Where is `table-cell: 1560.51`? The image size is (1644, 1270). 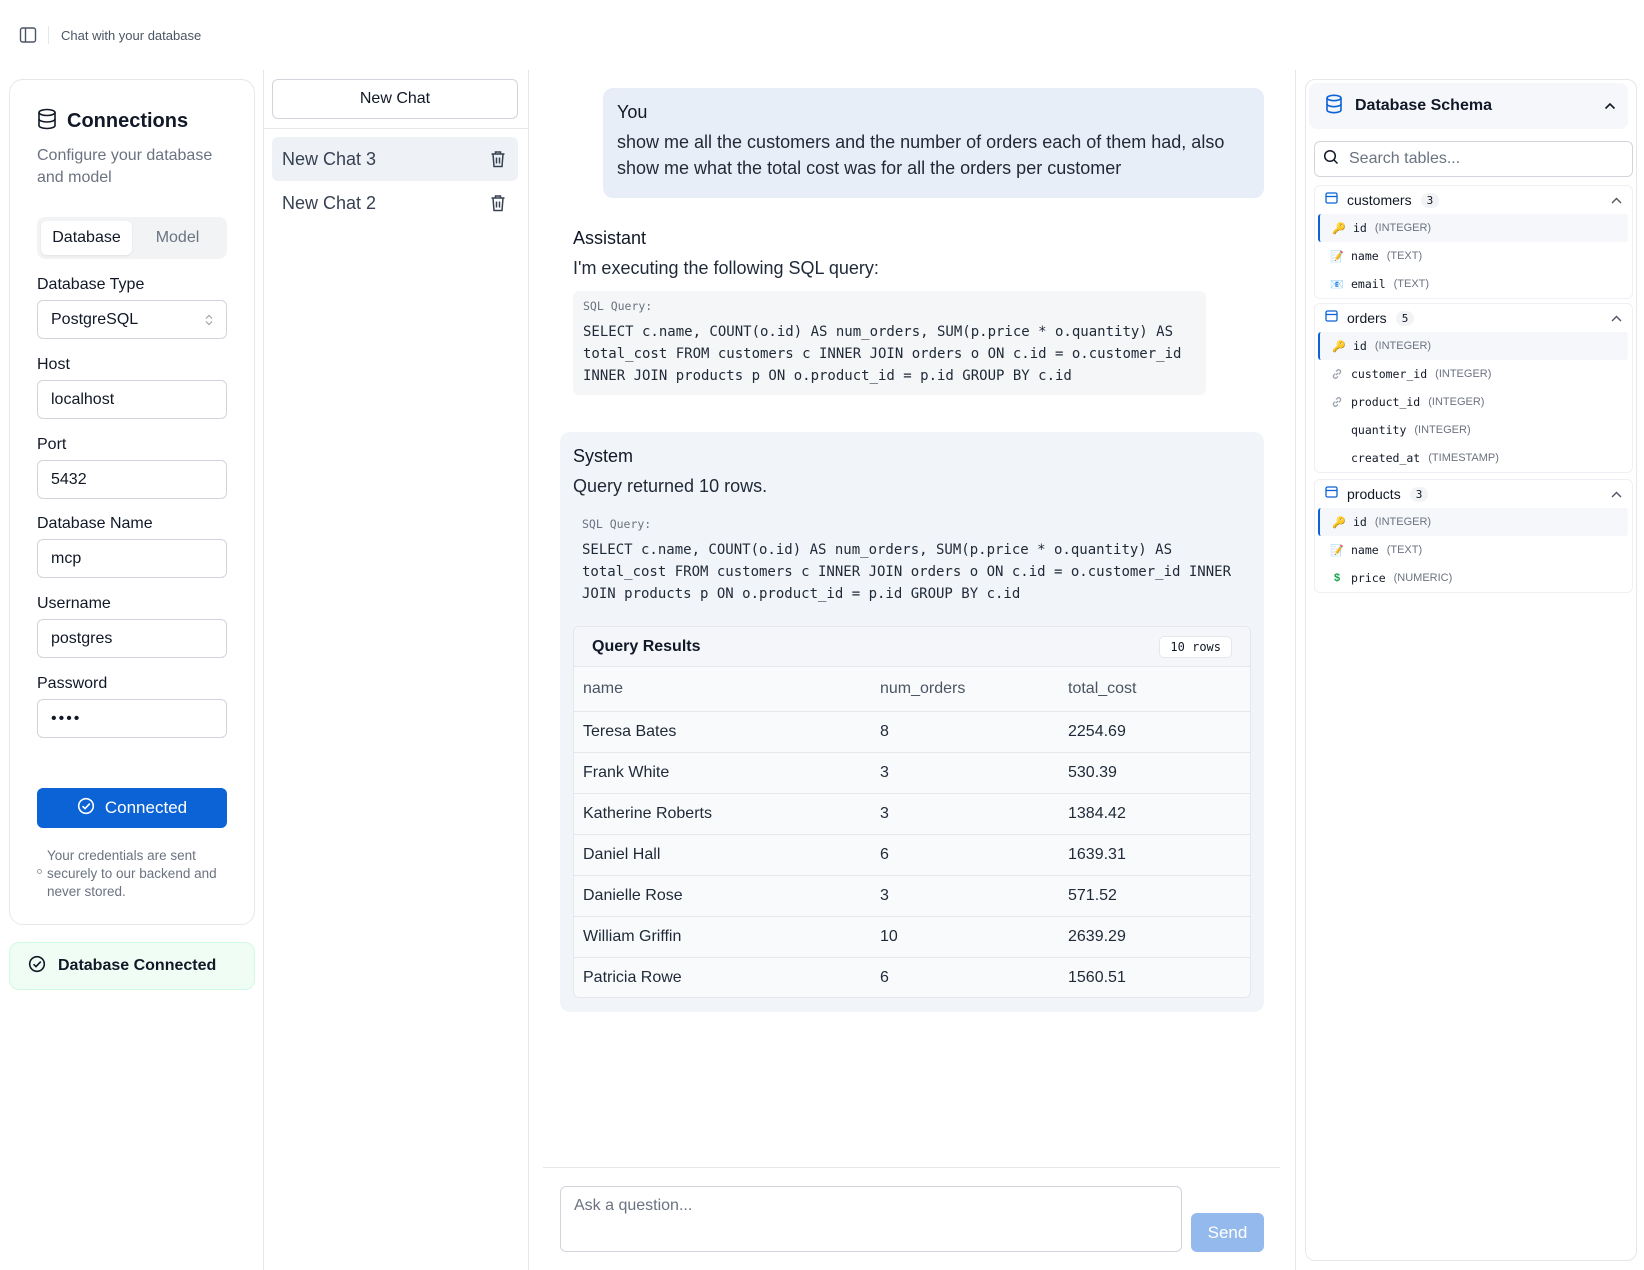 table-cell: 1560.51 is located at coordinates (1097, 977).